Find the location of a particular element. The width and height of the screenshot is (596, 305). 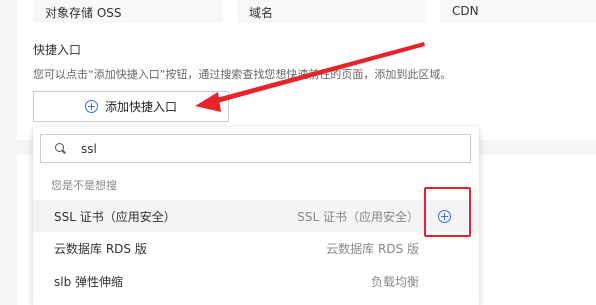

annotation-arrow is located at coordinates (310, 77).